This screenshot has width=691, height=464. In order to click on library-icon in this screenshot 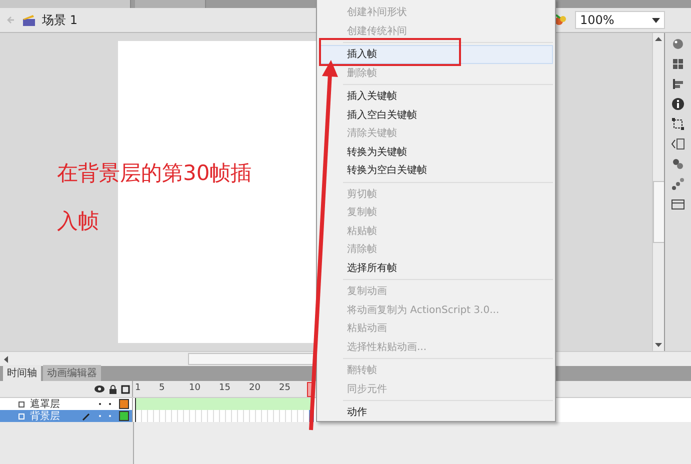, I will do `click(678, 204)`.